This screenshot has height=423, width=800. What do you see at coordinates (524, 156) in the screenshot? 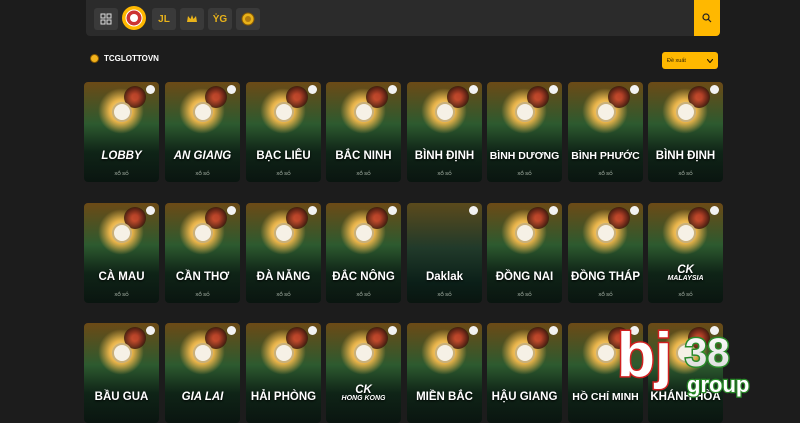
I see `game-title: BÌNH DƯƠNG` at bounding box center [524, 156].